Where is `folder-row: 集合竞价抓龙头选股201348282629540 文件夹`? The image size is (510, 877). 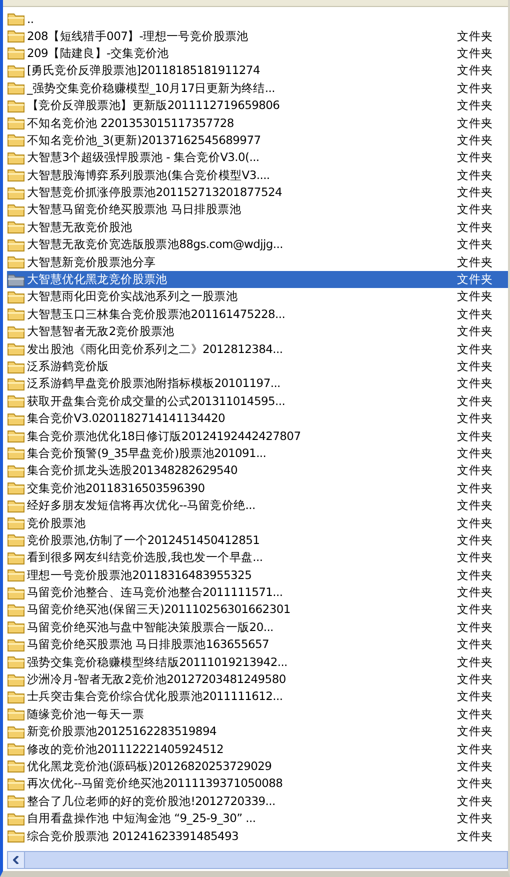 folder-row: 集合竞价抓龙头选股201348282629540 文件夹 is located at coordinates (257, 471).